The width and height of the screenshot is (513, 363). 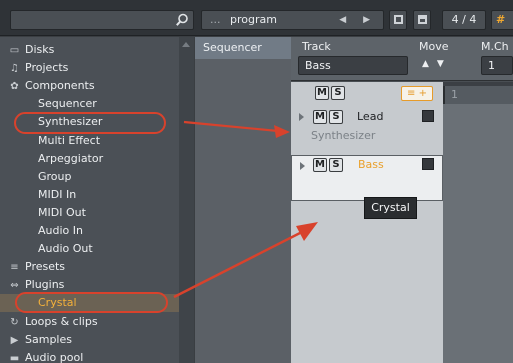 What do you see at coordinates (89, 231) in the screenshot?
I see `sidebar-item-audio-in: Audio In` at bounding box center [89, 231].